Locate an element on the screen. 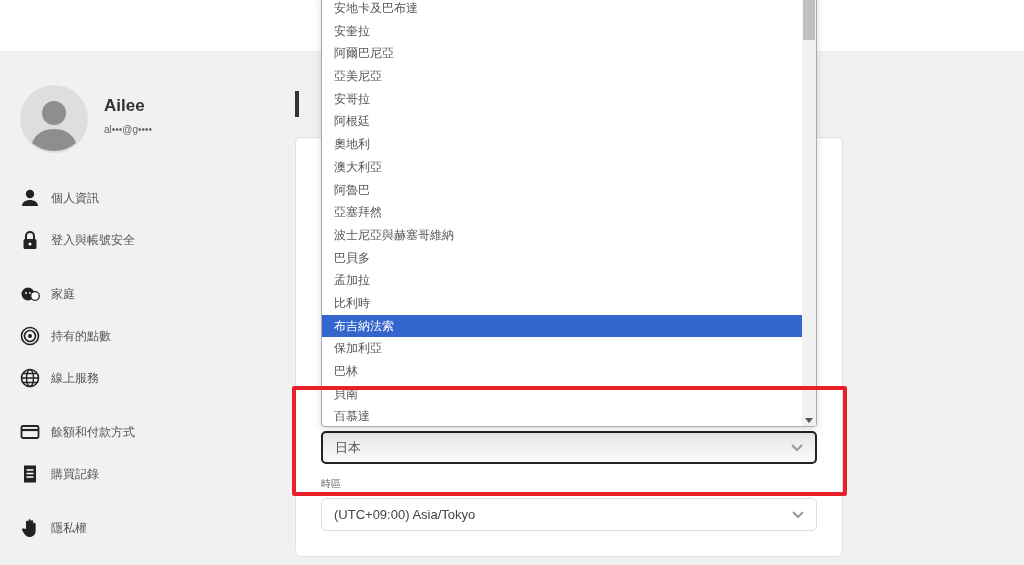 The image size is (1024, 565). dropdown-option: 亞美尼亞 is located at coordinates (562, 76).